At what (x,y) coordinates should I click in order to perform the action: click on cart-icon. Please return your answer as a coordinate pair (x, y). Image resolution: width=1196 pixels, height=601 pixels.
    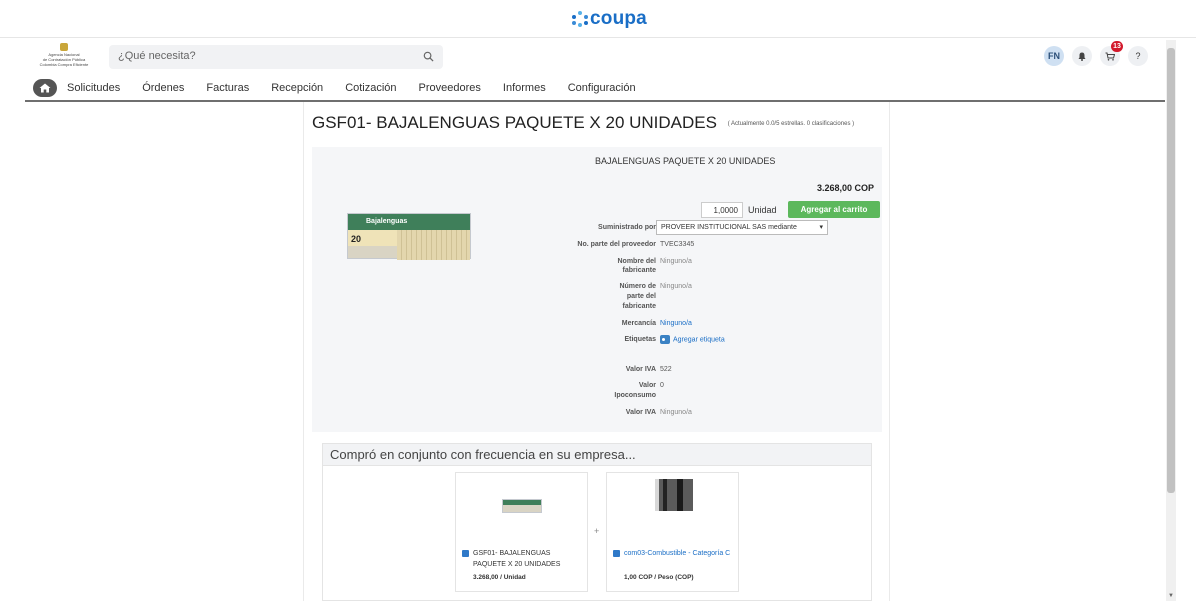
    Looking at the image, I should click on (1110, 56).